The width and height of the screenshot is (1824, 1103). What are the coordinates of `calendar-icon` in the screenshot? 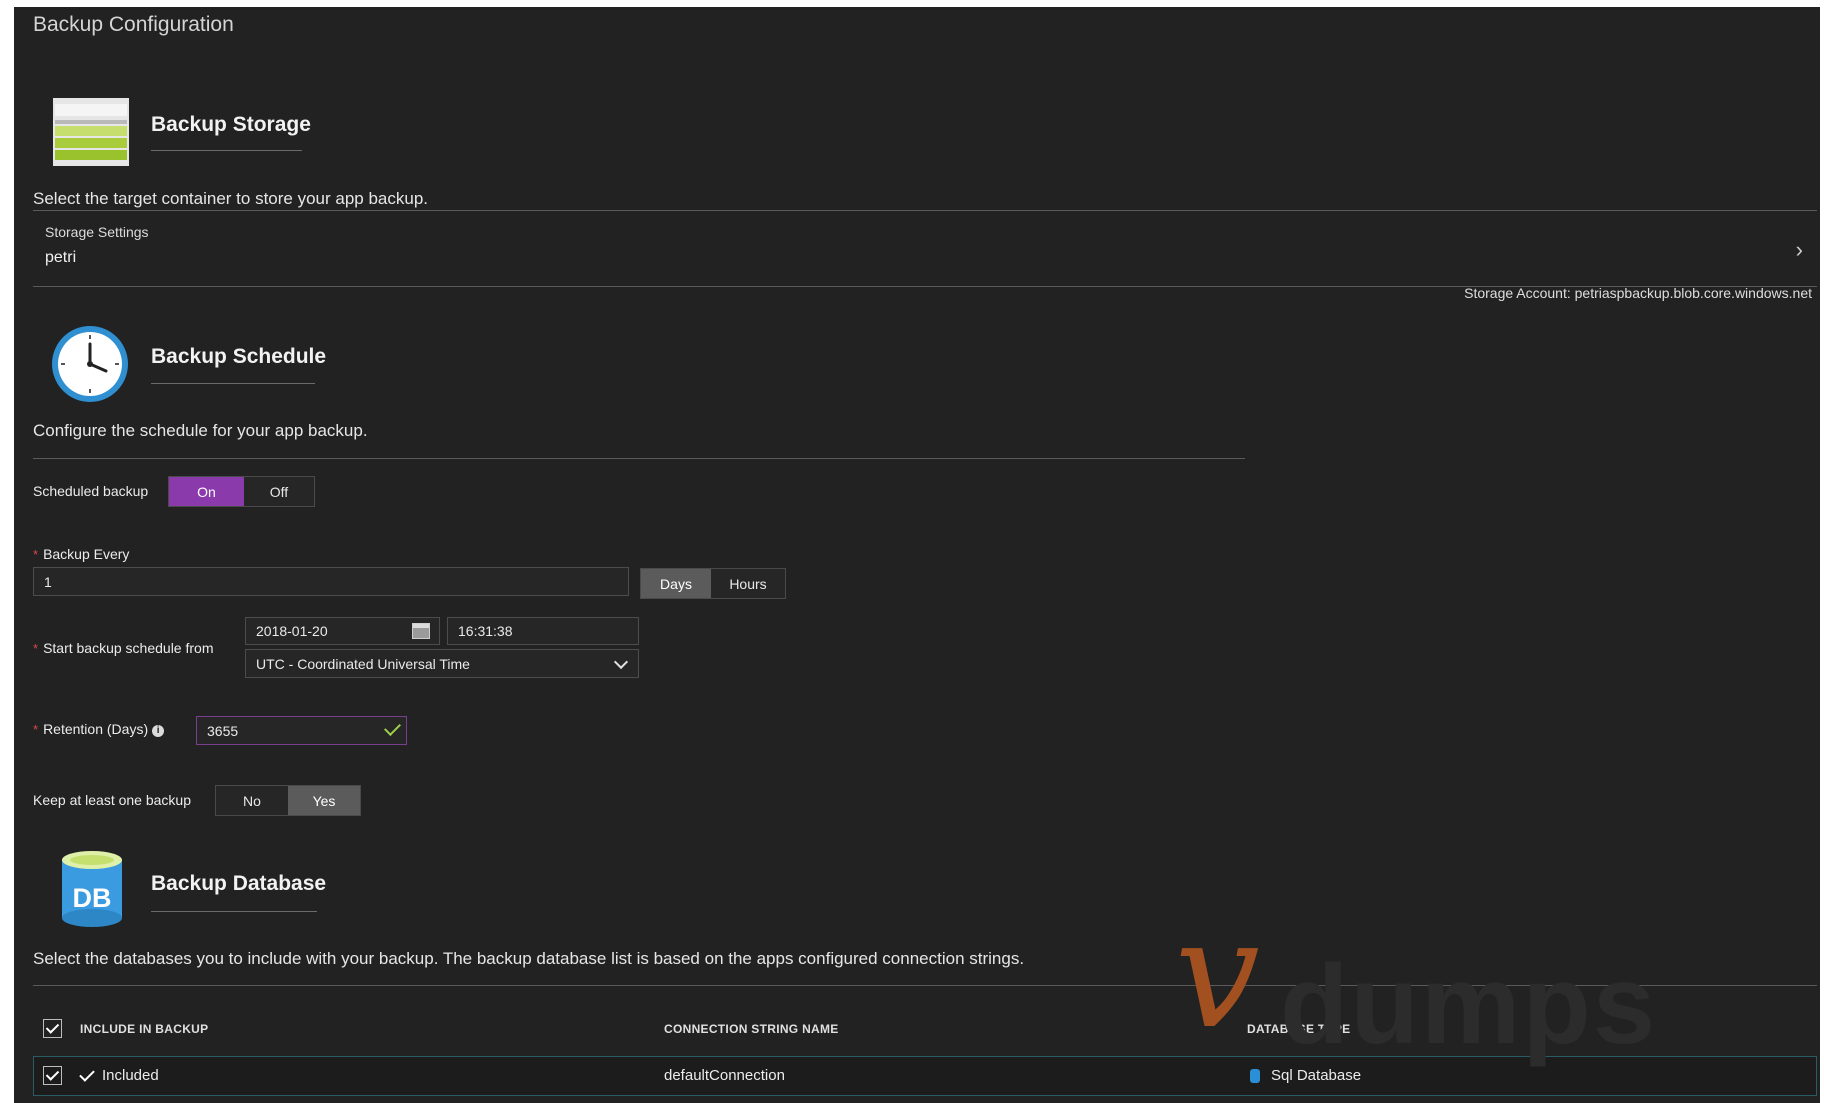 It's located at (421, 631).